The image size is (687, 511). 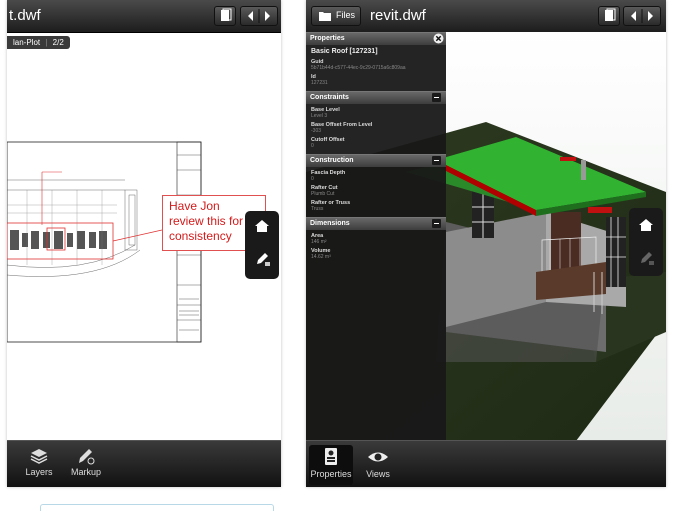 I want to click on folder-icon, so click(x=325, y=16).